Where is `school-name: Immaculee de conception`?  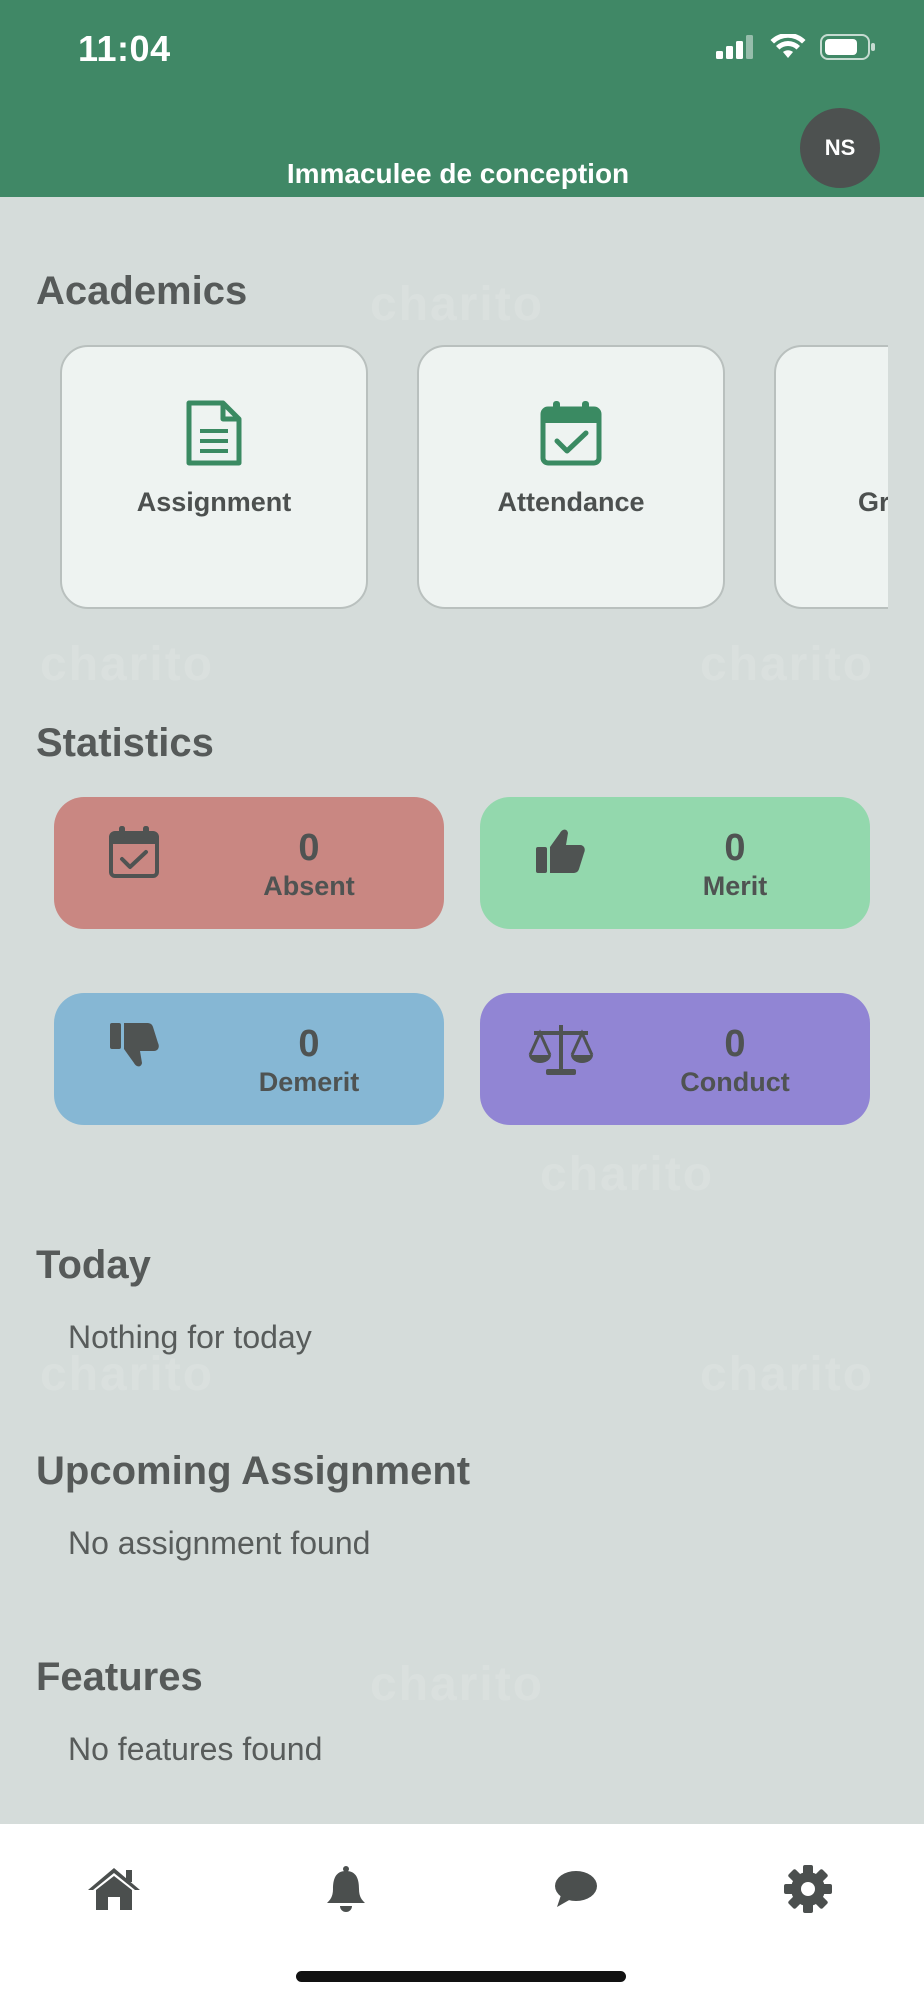 school-name: Immaculee de conception is located at coordinates (458, 173).